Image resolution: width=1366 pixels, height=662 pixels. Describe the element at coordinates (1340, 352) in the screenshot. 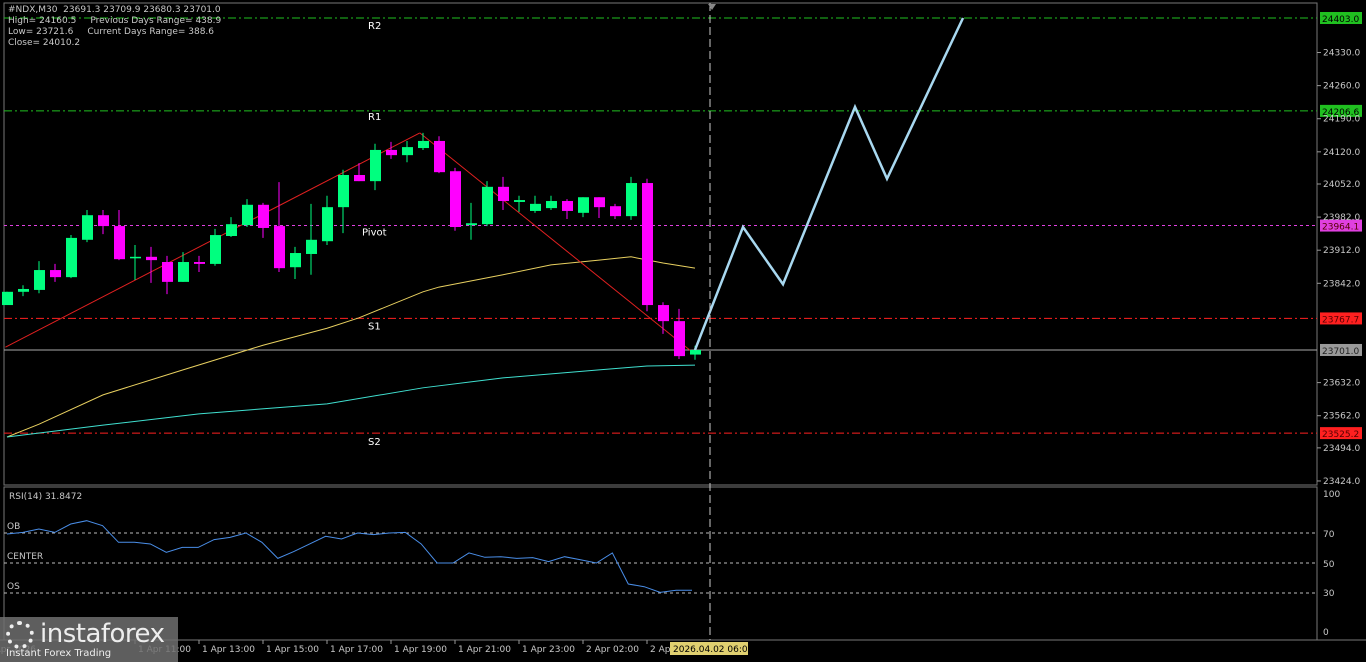

I see `current-price-label: 23701.0` at that location.